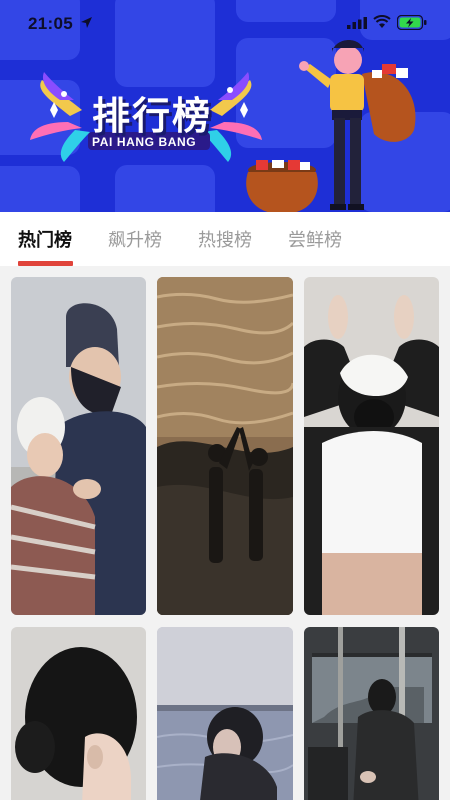  I want to click on status-time: 21:05, so click(50, 23).